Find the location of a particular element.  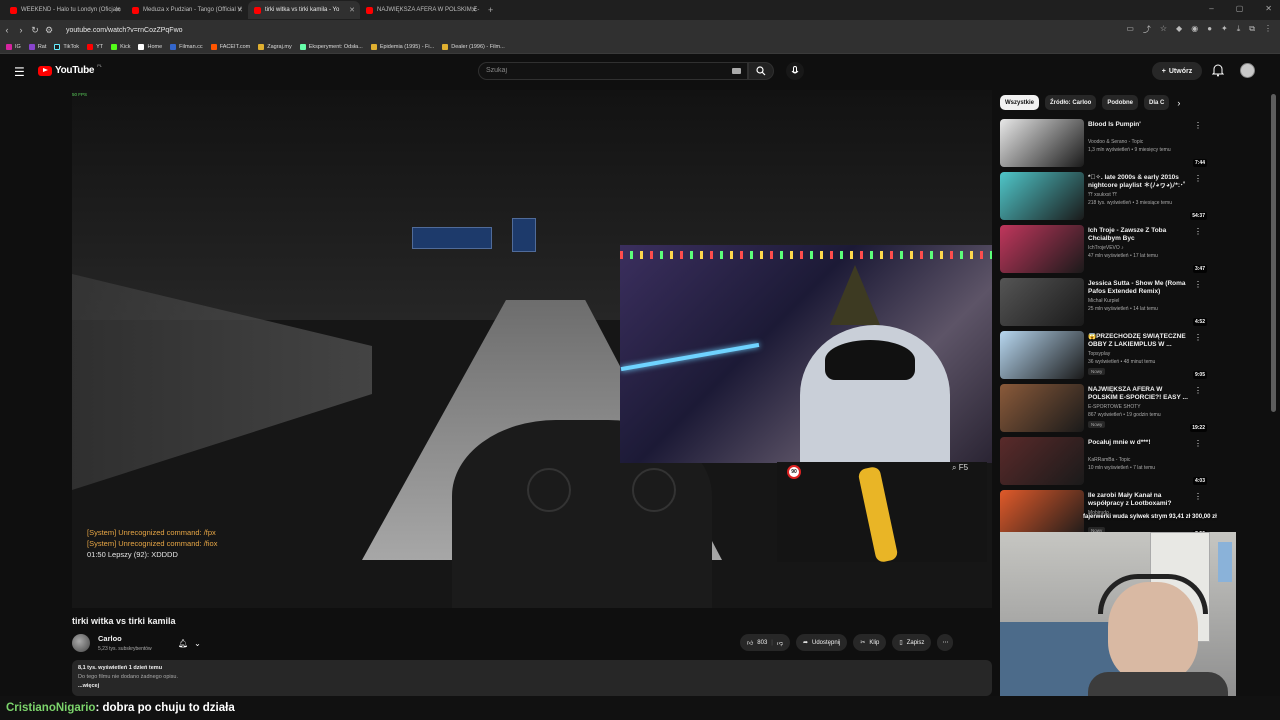

recommendation-title: Pocałuj mnie w d***! is located at coordinates (1138, 443).